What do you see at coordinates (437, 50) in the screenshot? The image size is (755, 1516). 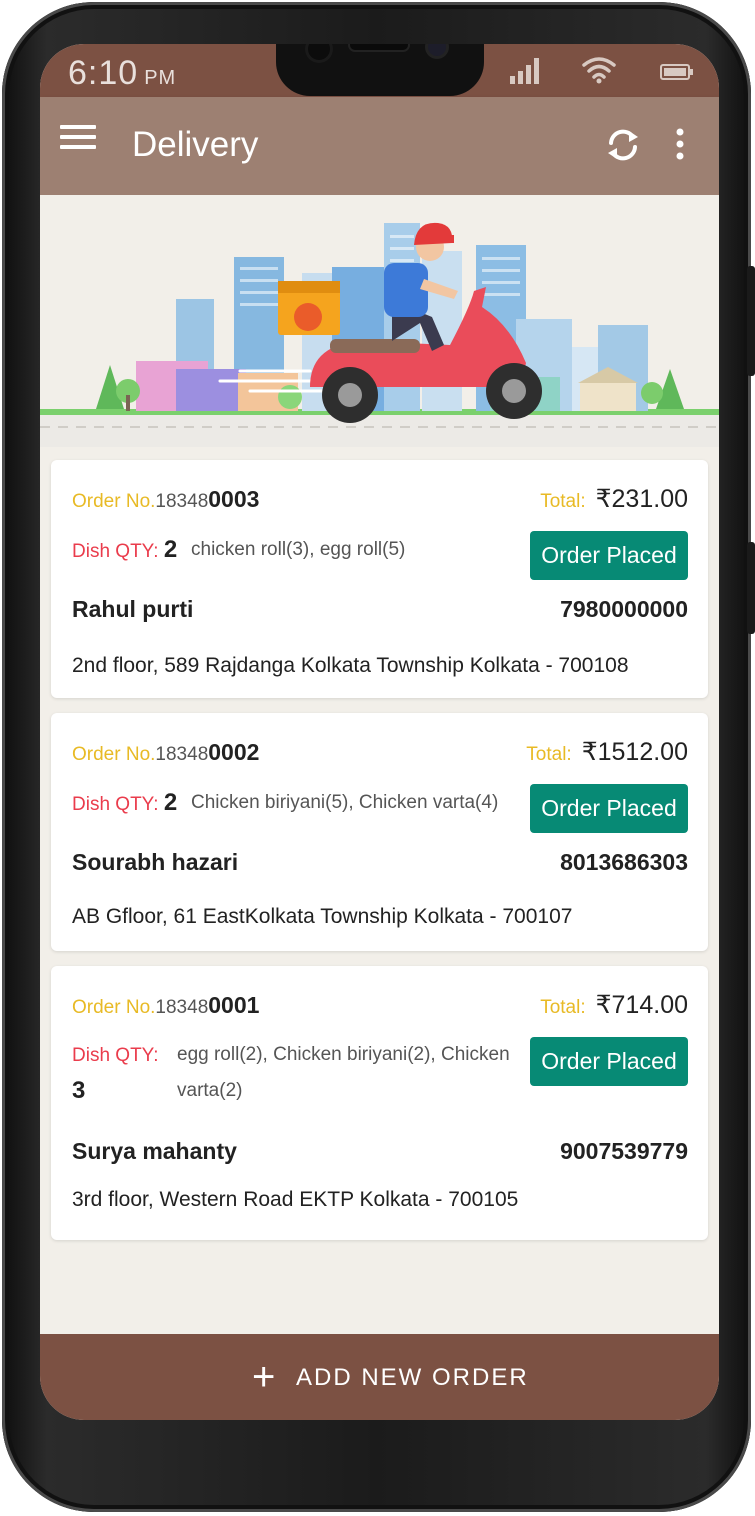 I see `sensor-icon` at bounding box center [437, 50].